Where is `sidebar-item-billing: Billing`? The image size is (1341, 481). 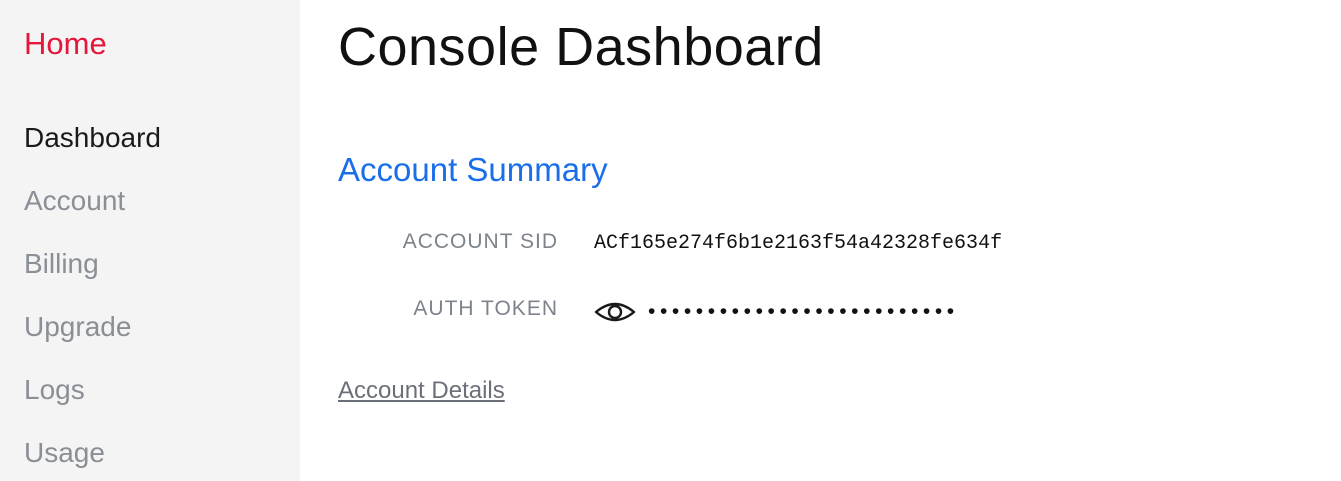
sidebar-item-billing: Billing is located at coordinates (92, 273).